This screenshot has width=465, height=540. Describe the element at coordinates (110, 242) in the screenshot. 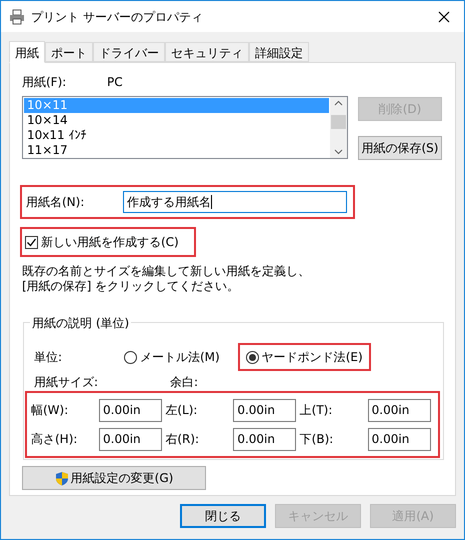

I see `checkbox-label: 新しい用紙を作成する(C)` at that location.